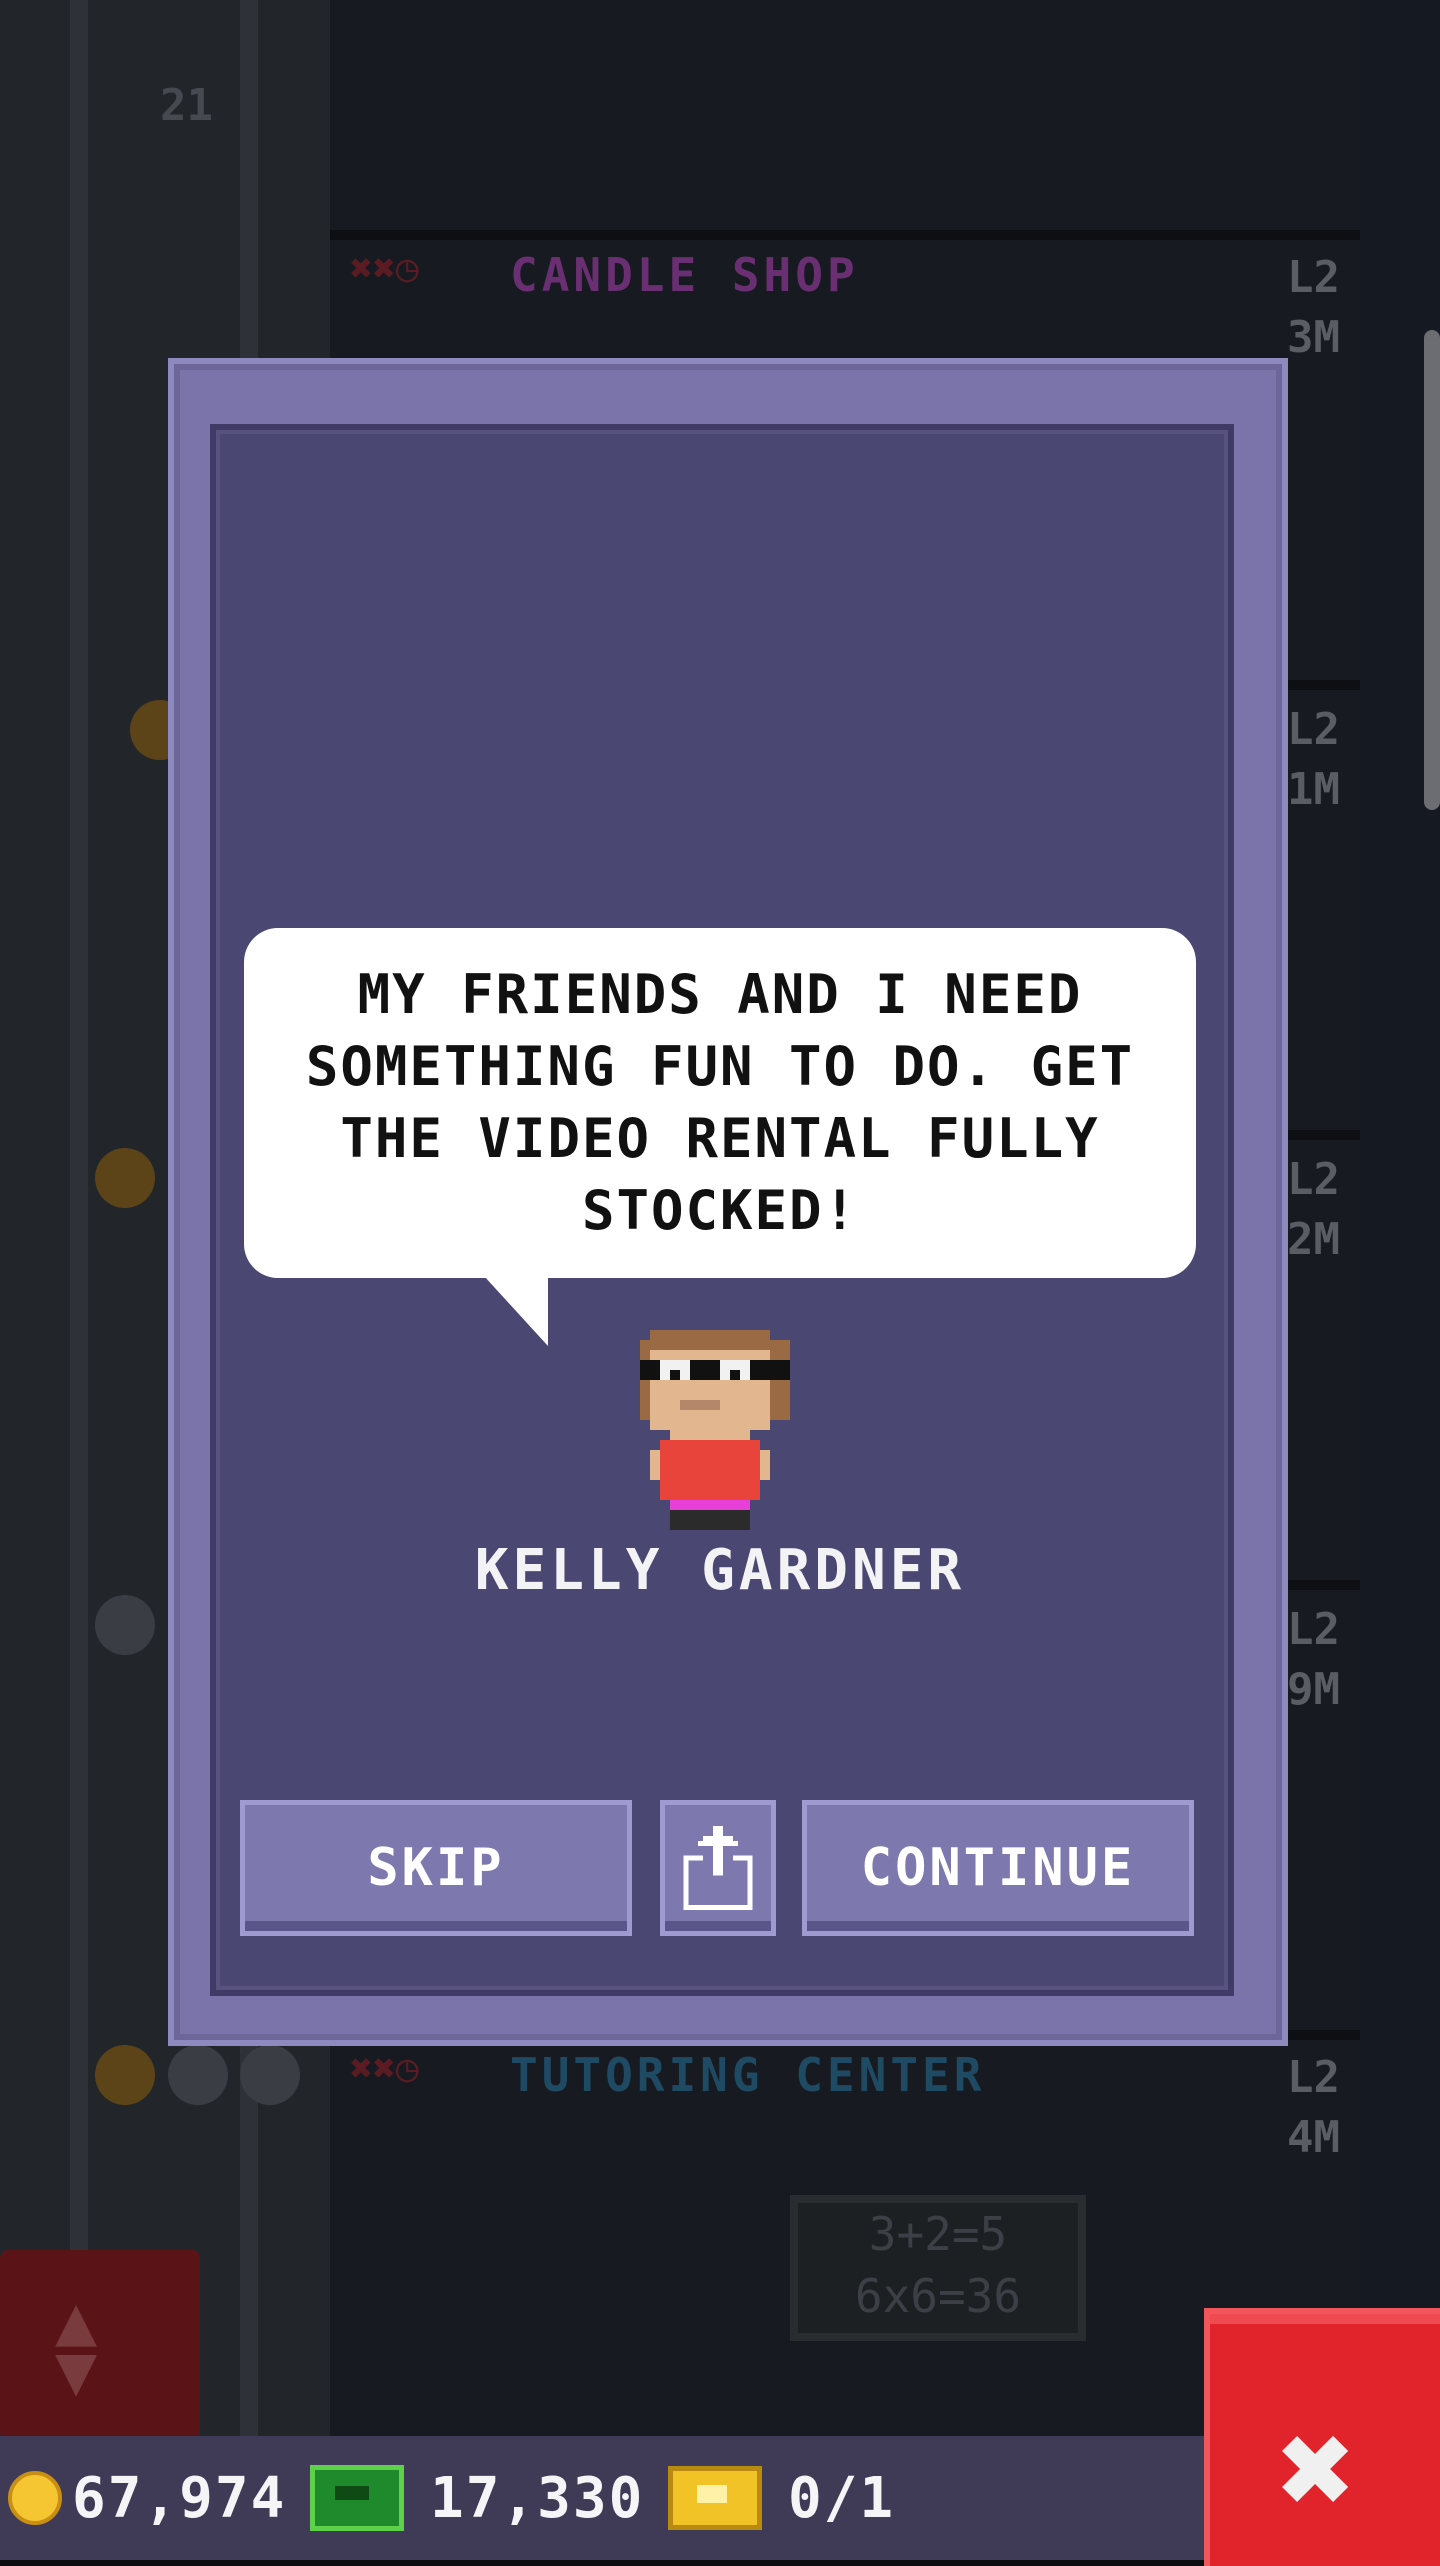 The image size is (1440, 2566). I want to click on floor-level: L2 3M, so click(1313, 307).